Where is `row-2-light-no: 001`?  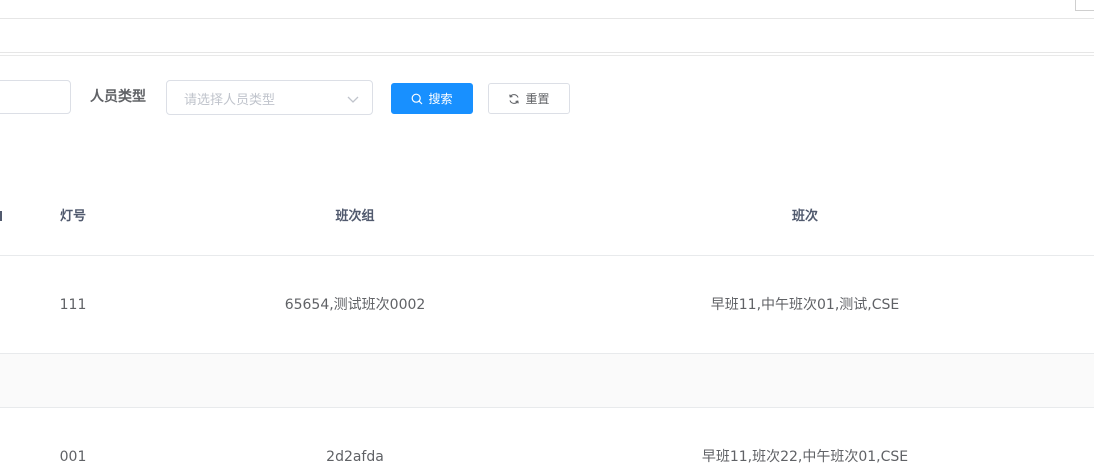
row-2-light-no: 001 is located at coordinates (73, 457).